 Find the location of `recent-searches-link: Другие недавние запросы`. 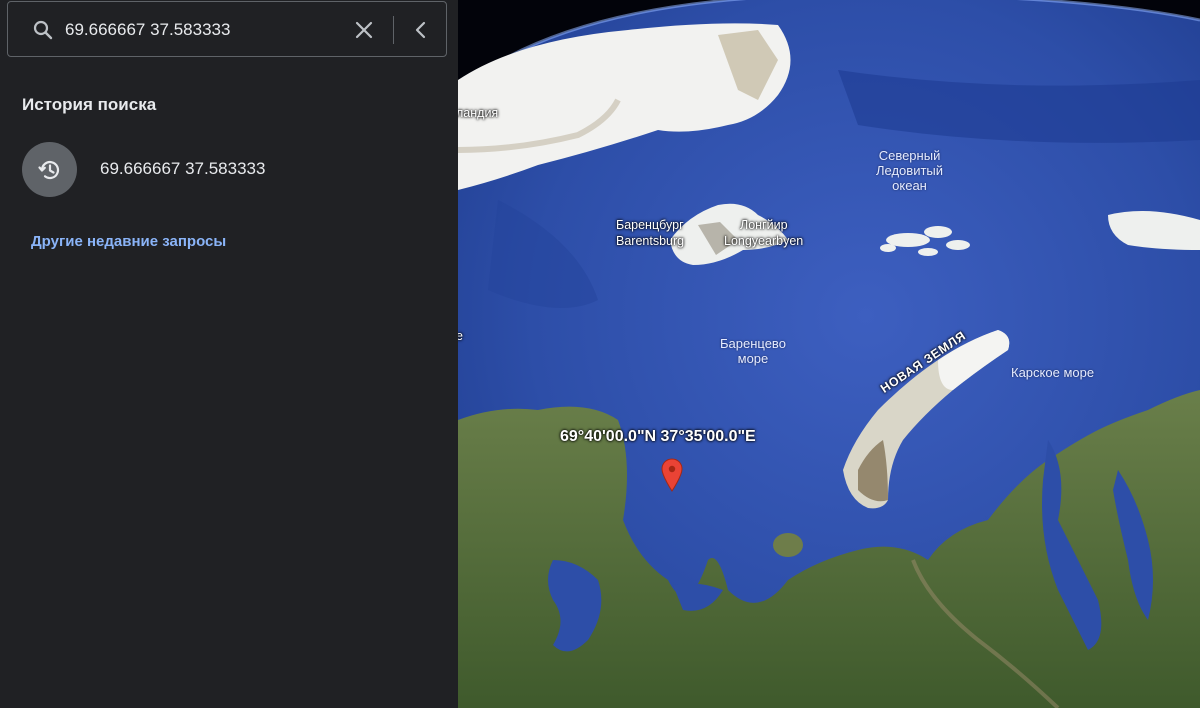

recent-searches-link: Другие недавние запросы is located at coordinates (128, 241).